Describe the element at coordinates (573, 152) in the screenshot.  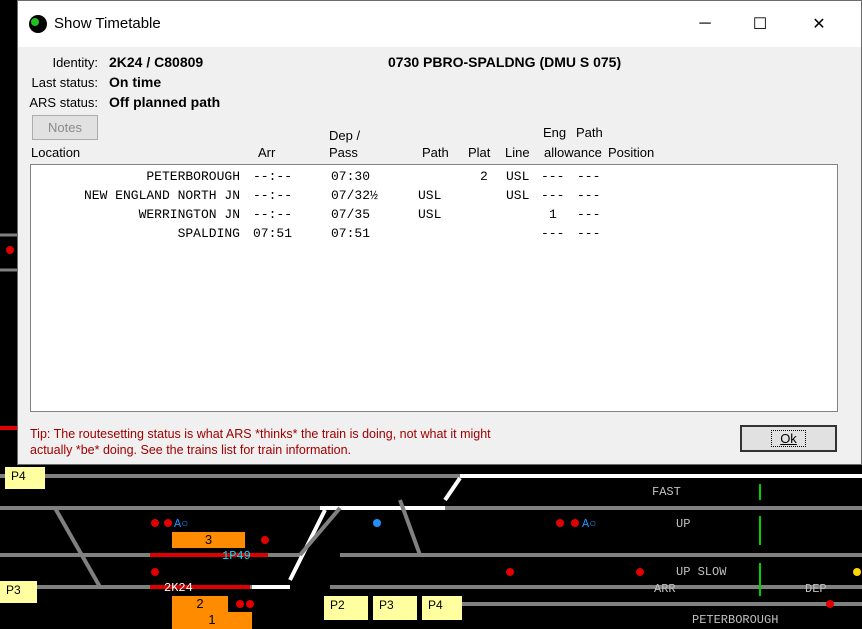
I see `column-header-allowance: allowance` at that location.